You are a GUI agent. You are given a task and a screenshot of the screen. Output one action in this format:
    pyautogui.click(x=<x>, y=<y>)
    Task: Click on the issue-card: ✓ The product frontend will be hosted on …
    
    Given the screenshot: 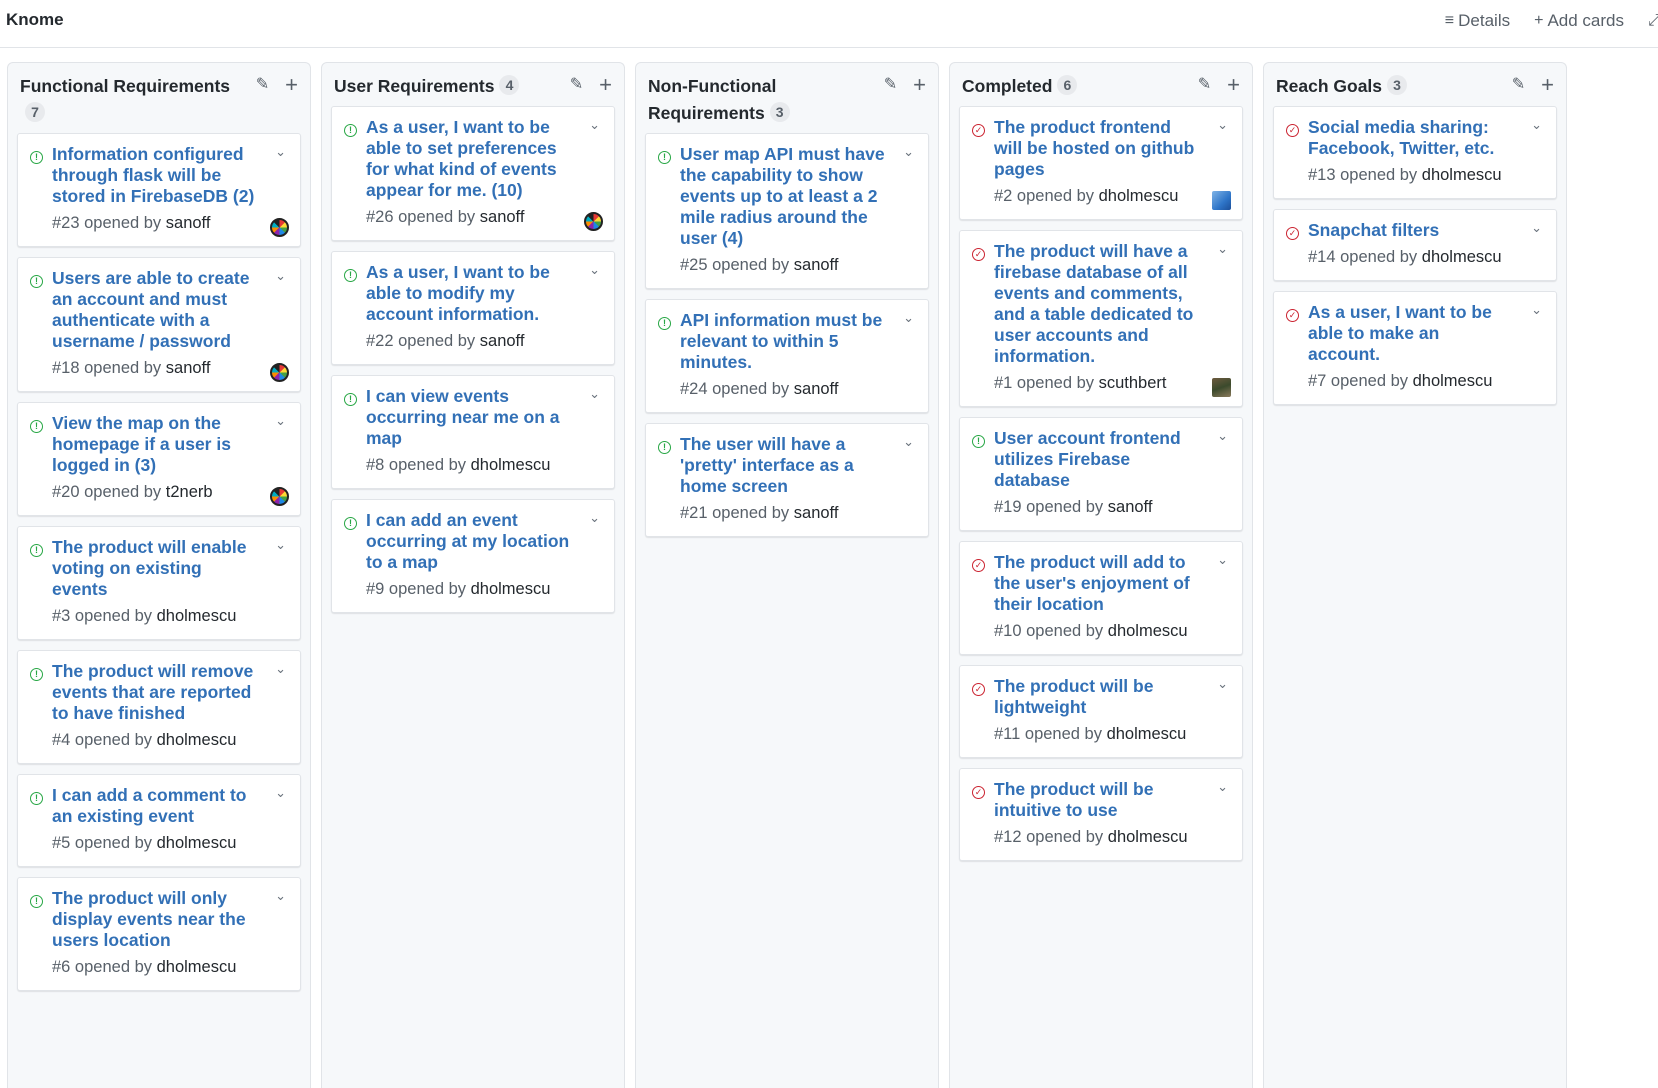 What is the action you would take?
    pyautogui.click(x=1101, y=163)
    